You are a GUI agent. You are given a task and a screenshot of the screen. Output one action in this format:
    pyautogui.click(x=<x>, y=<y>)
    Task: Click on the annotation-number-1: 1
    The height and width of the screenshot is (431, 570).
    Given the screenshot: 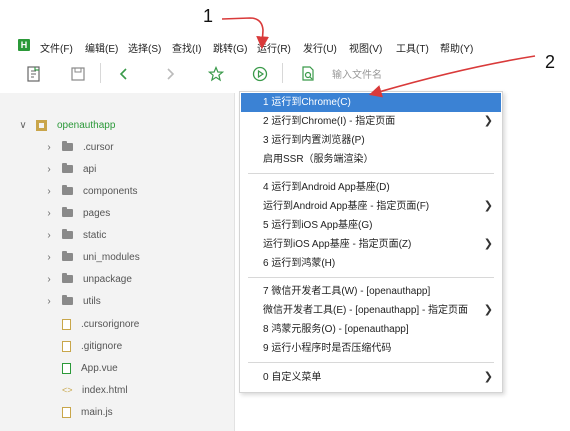 What is the action you would take?
    pyautogui.click(x=208, y=16)
    